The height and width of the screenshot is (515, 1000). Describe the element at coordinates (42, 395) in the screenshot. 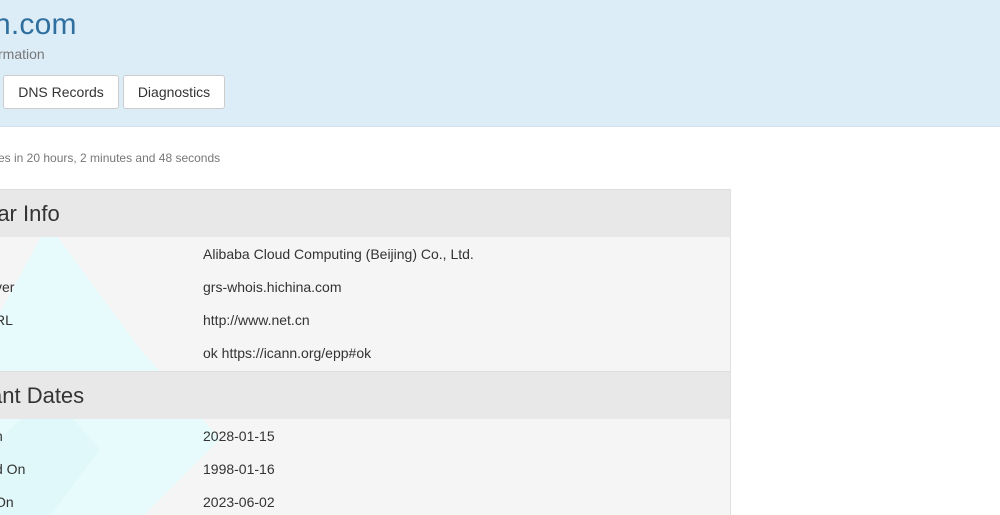

I see `important-dates-title: ant Dates` at that location.